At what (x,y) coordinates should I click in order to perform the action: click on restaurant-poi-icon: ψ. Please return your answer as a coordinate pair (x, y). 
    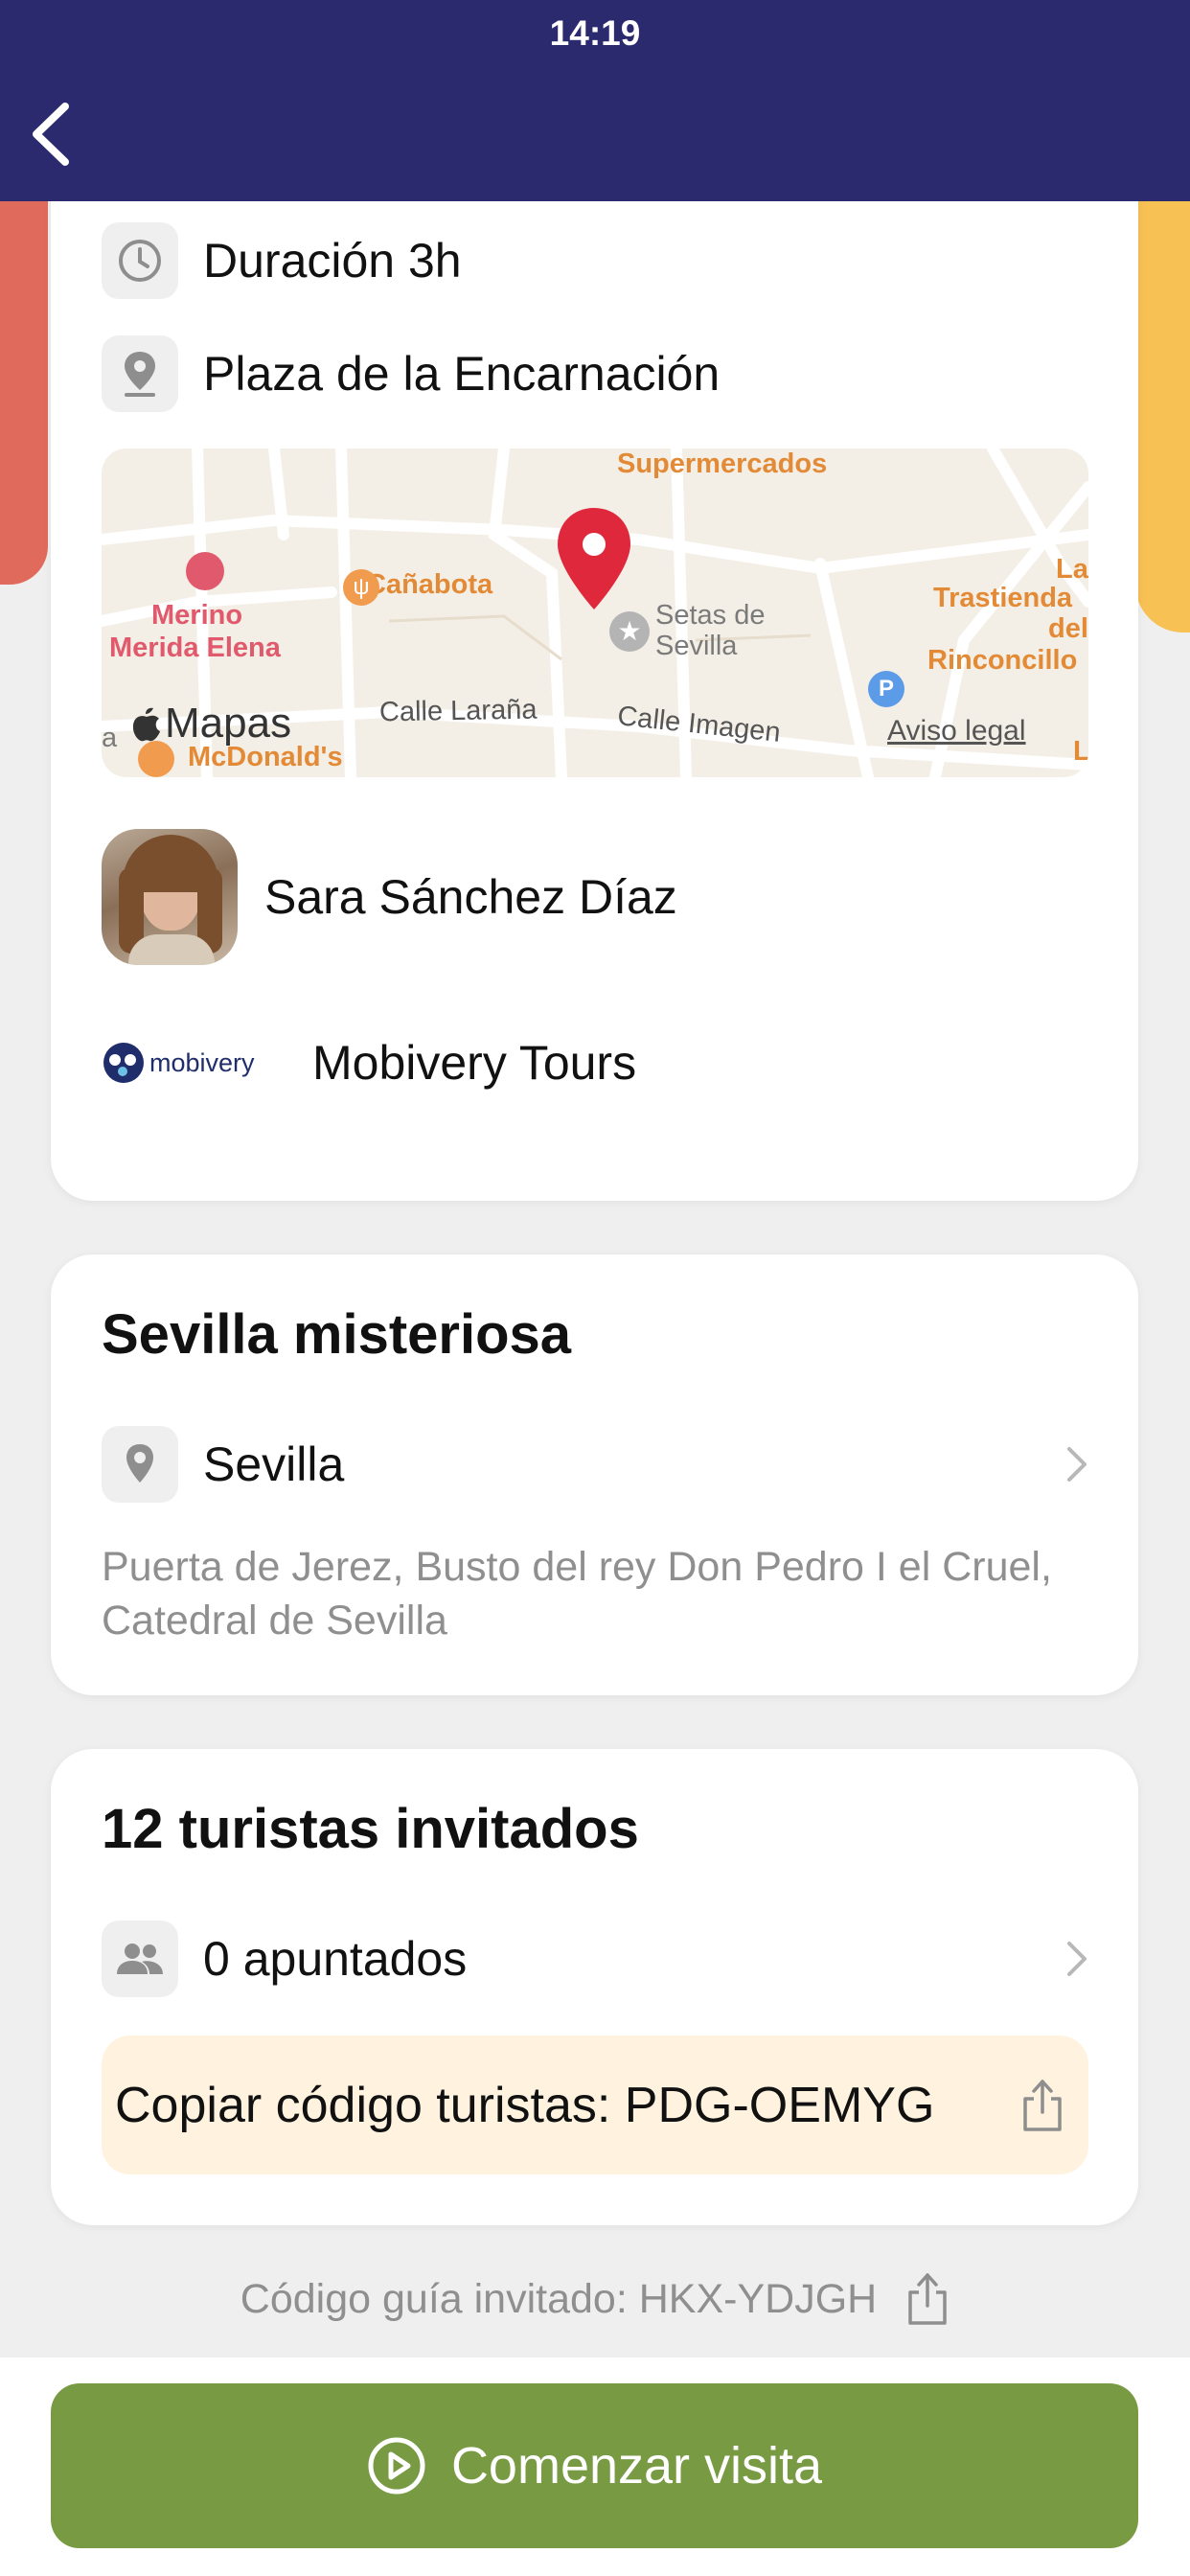
    Looking at the image, I should click on (361, 587).